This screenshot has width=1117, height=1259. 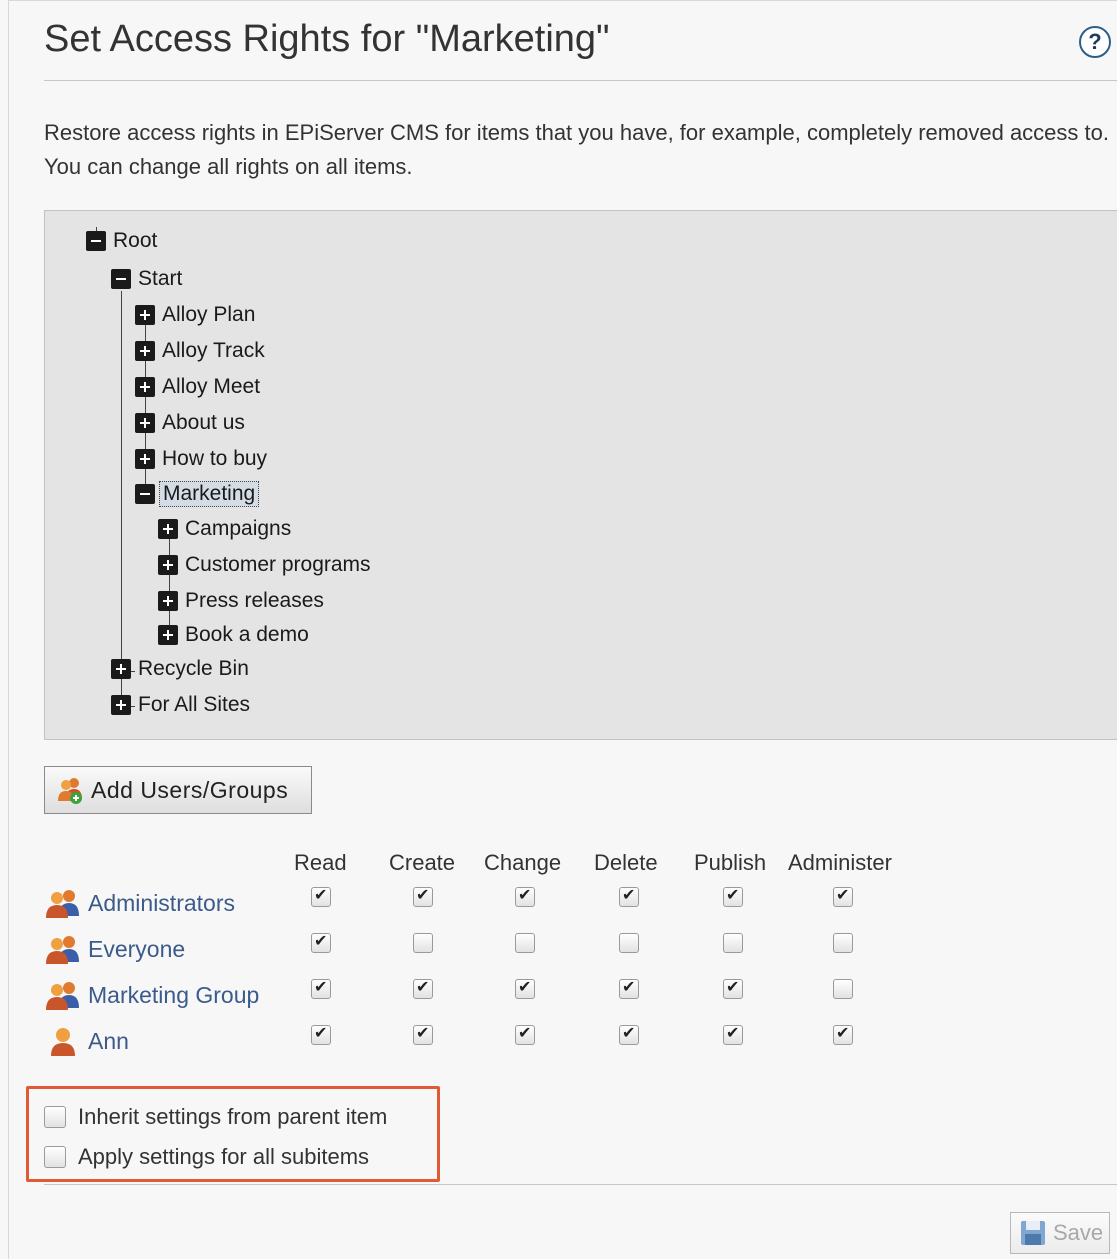 What do you see at coordinates (173, 995) in the screenshot?
I see `group-name-link: Marketing Group` at bounding box center [173, 995].